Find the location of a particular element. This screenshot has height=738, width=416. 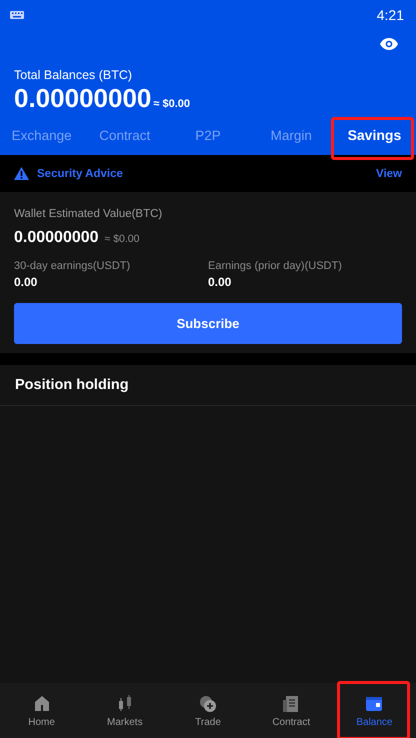

keyboard-icon is located at coordinates (17, 15).